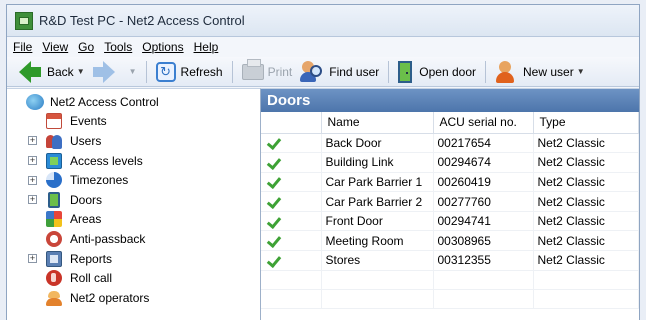 The width and height of the screenshot is (646, 320). What do you see at coordinates (54, 121) in the screenshot?
I see `events-icon` at bounding box center [54, 121].